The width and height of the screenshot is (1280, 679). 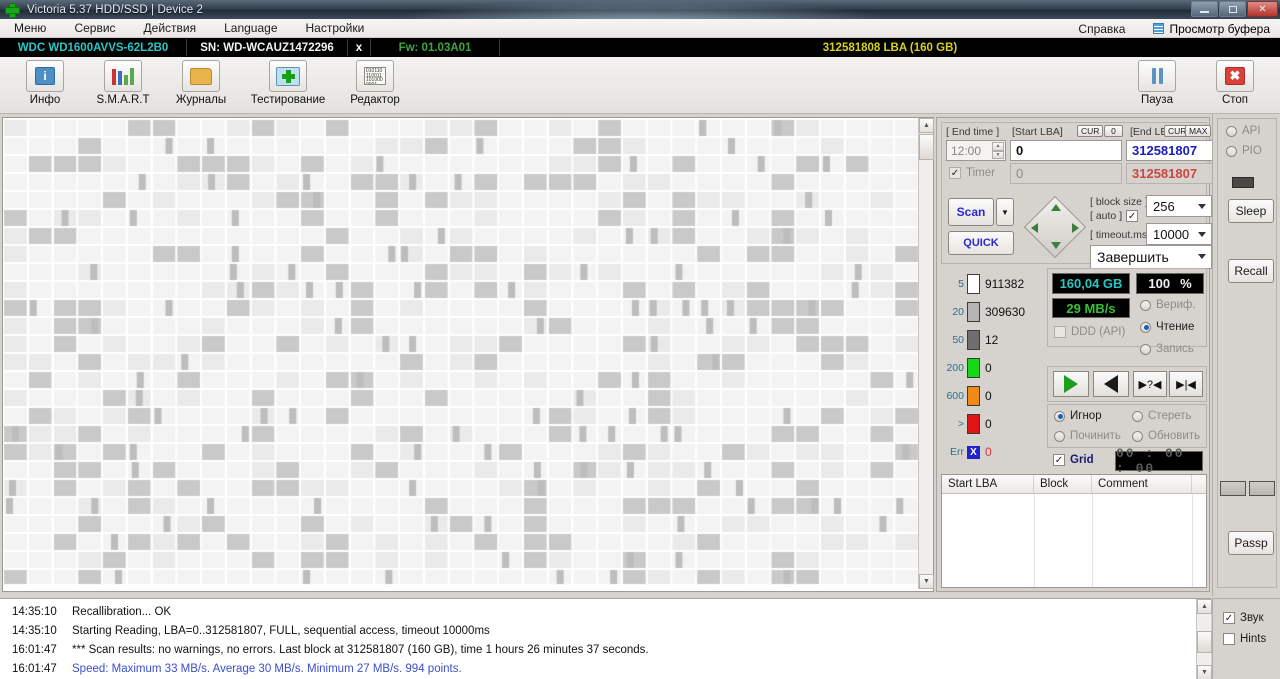 I want to click on toolbar-label-testing: Тестирование, so click(x=288, y=100).